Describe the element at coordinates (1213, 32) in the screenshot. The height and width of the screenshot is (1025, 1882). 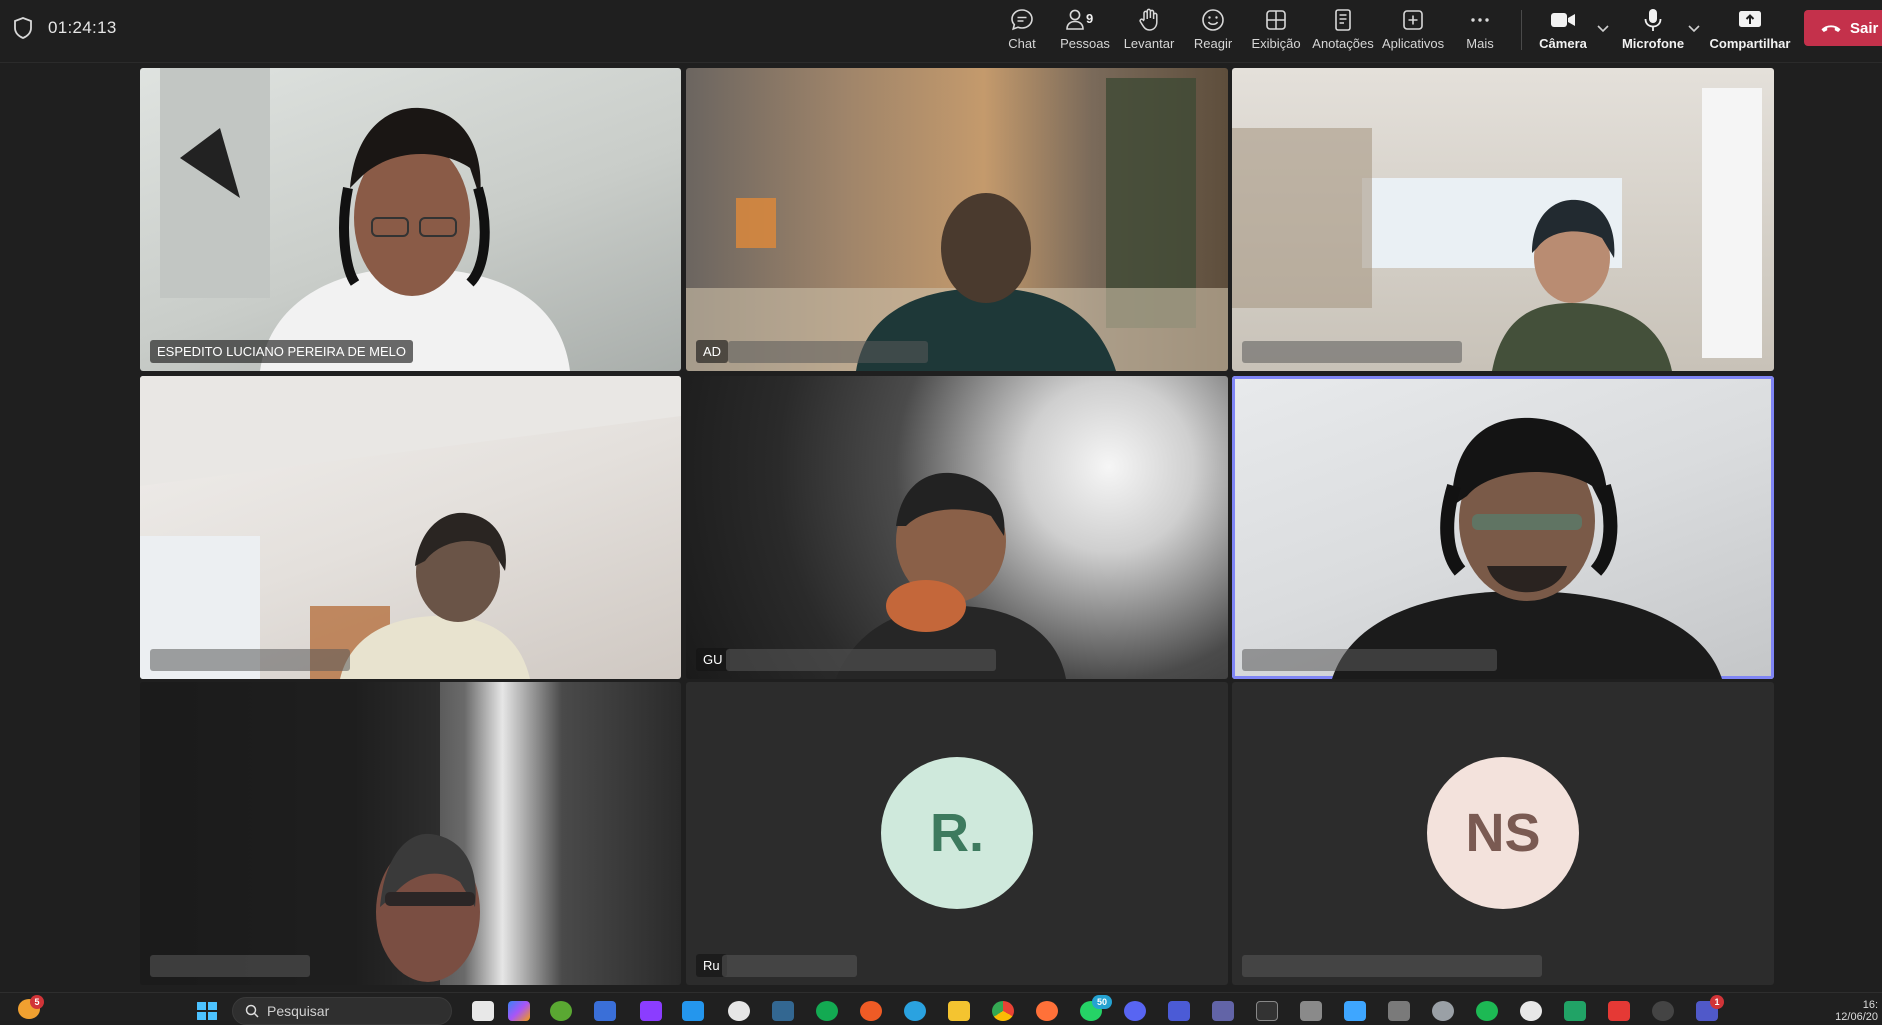
I see `react-button: Reagir` at that location.